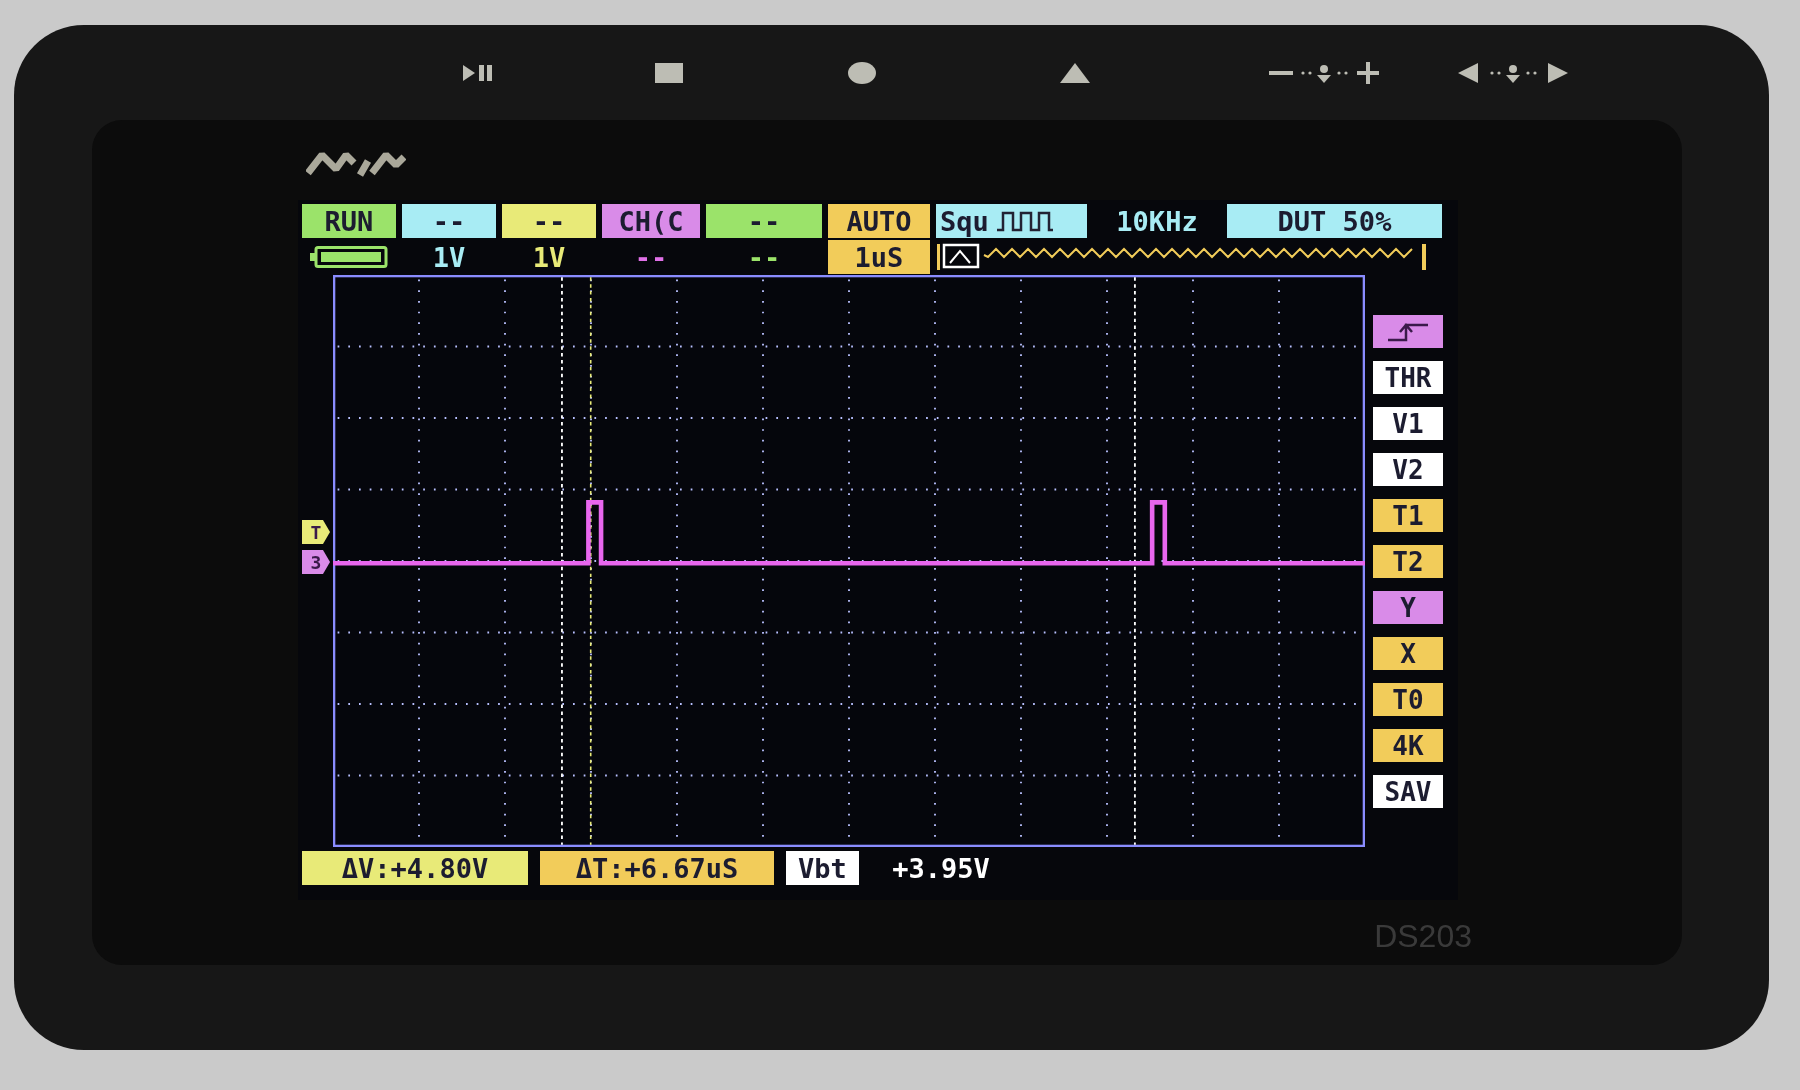 Image resolution: width=1800 pixels, height=1090 pixels. I want to click on stop-icon, so click(669, 72).